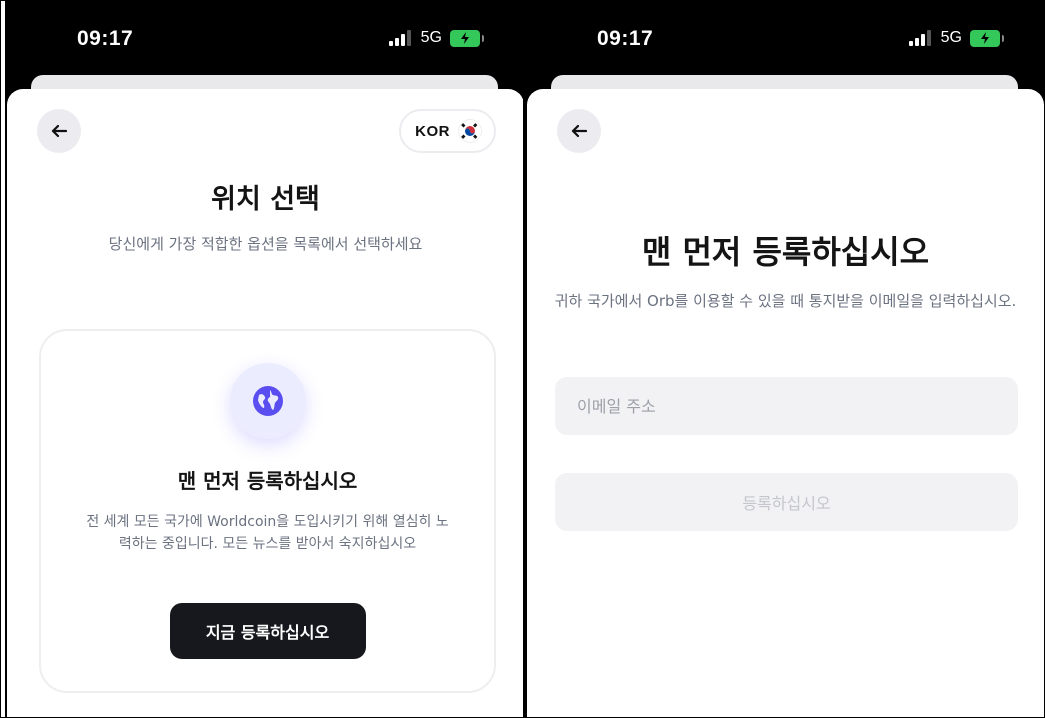 This screenshot has height=718, width=1045. Describe the element at coordinates (267, 631) in the screenshot. I see `register-now-button: 지금 등록하십시오` at that location.